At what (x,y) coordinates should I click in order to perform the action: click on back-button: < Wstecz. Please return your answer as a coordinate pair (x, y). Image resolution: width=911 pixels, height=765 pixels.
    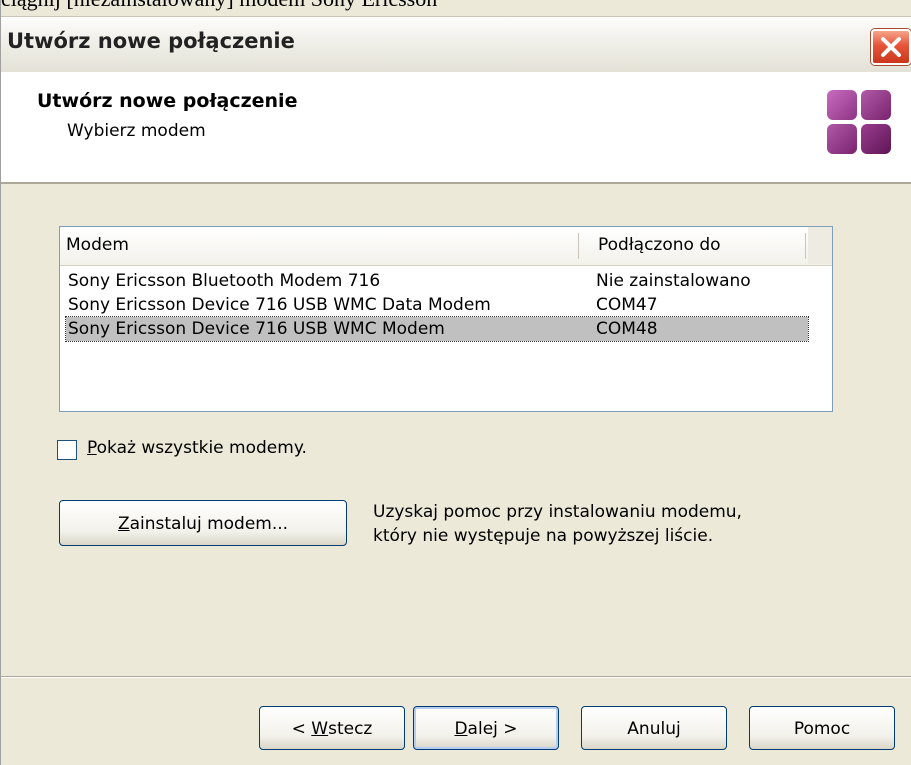
    Looking at the image, I should click on (332, 728).